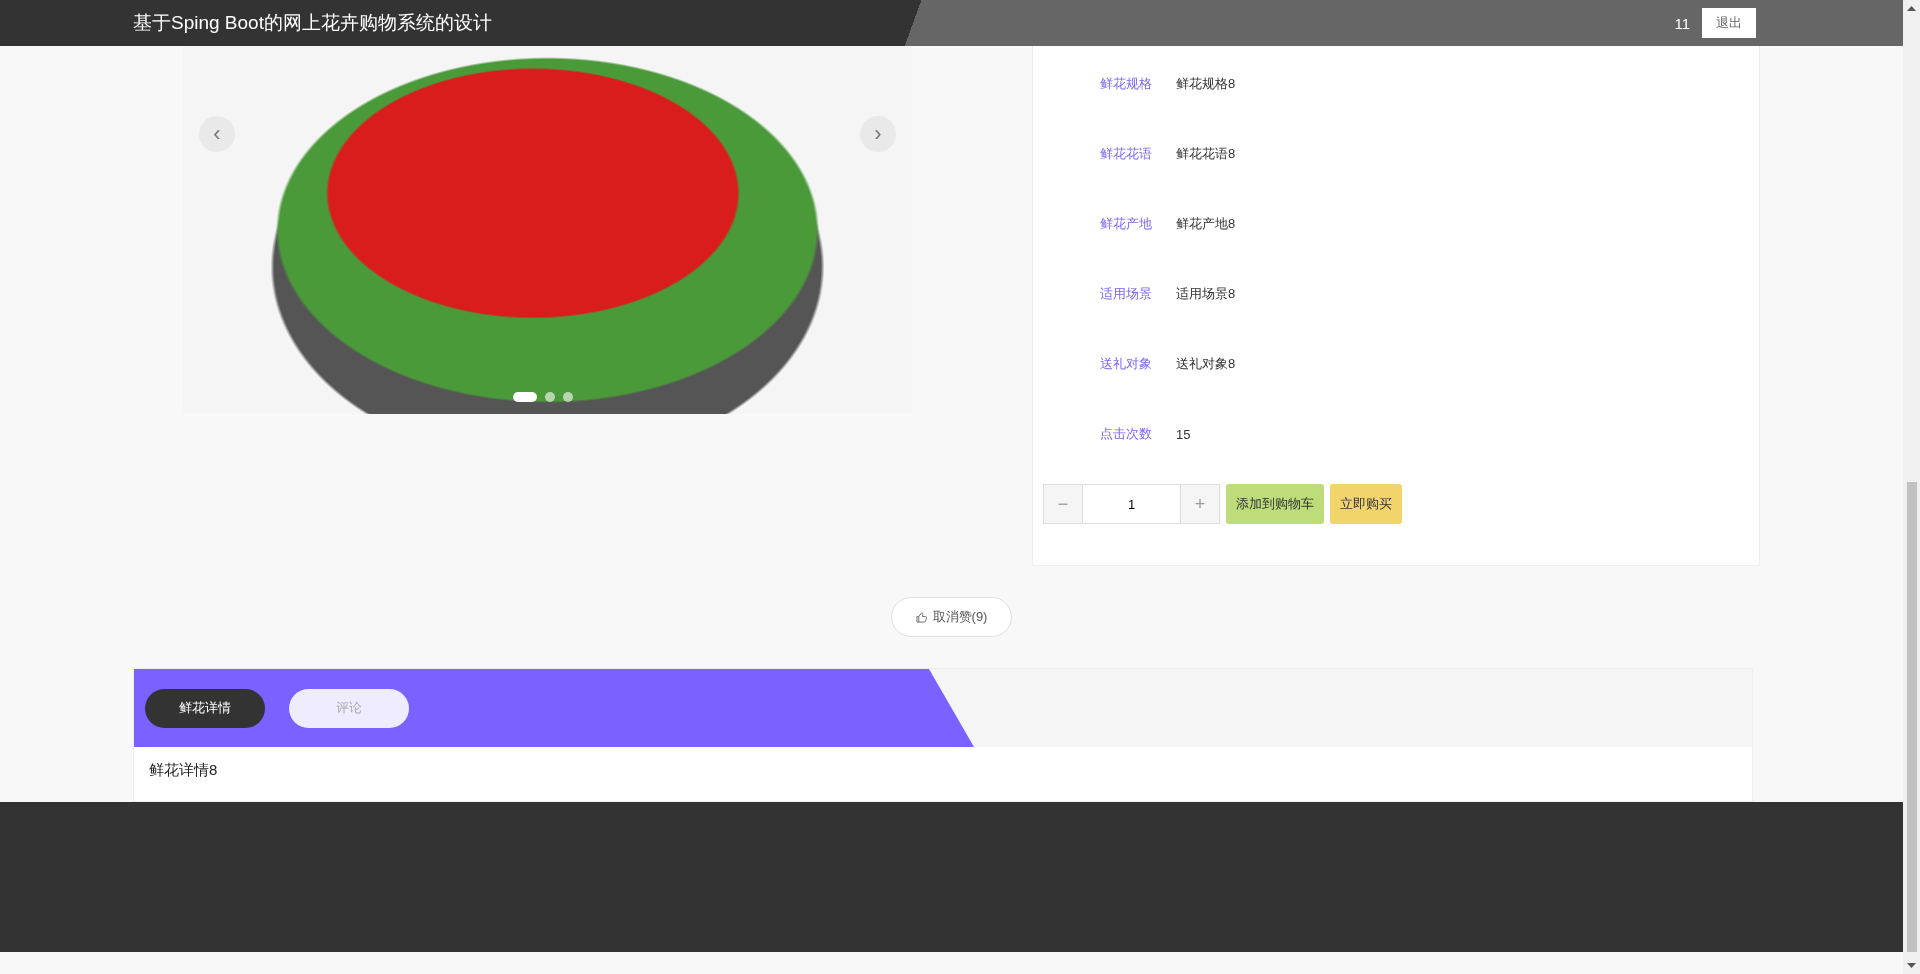 The width and height of the screenshot is (1920, 974). Describe the element at coordinates (1206, 224) in the screenshot. I see `detail-value: 鲜花产地8` at that location.